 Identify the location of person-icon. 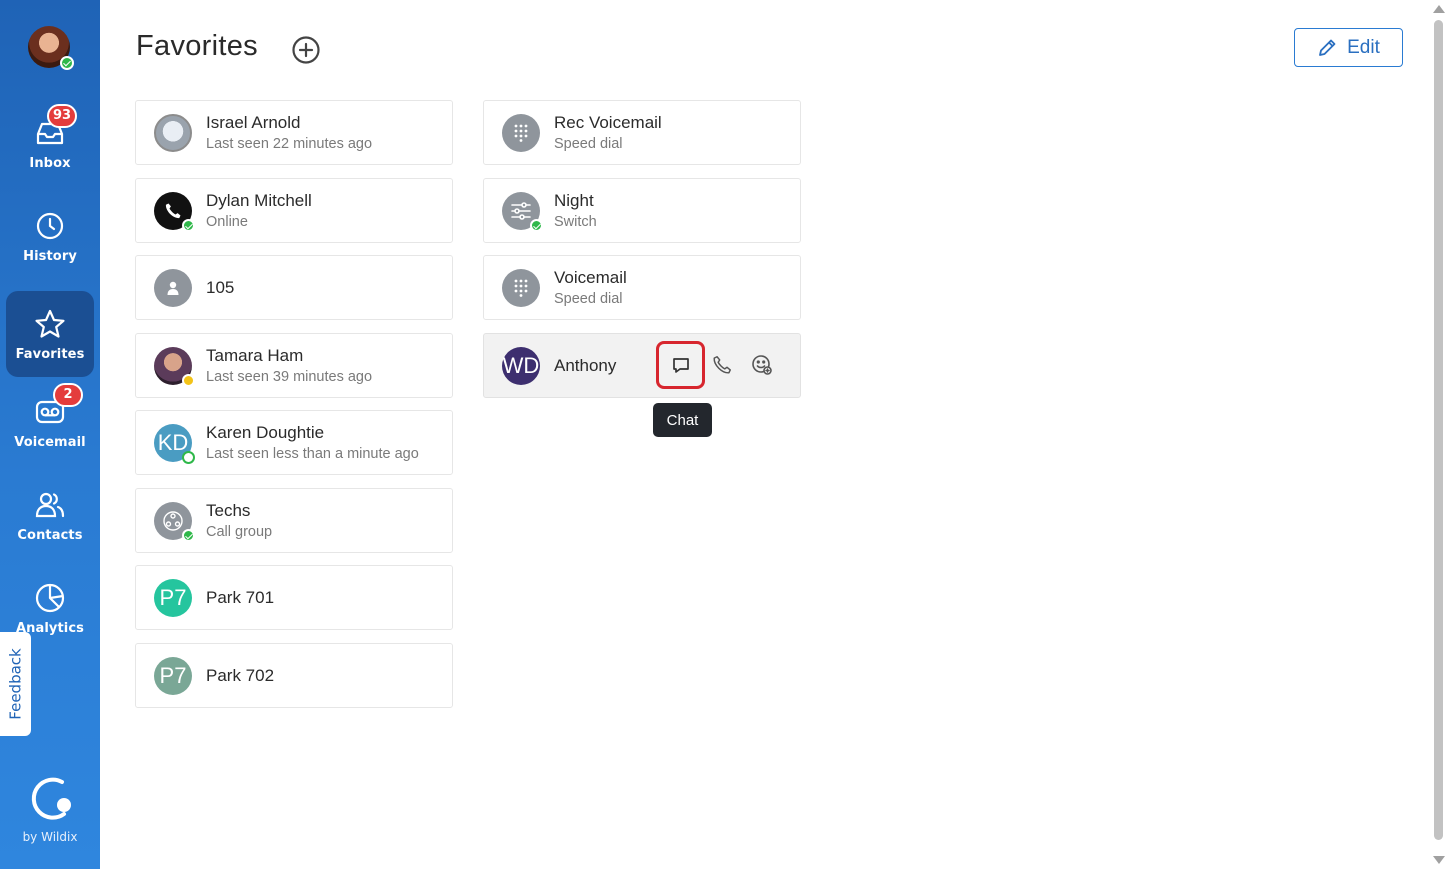
(173, 288).